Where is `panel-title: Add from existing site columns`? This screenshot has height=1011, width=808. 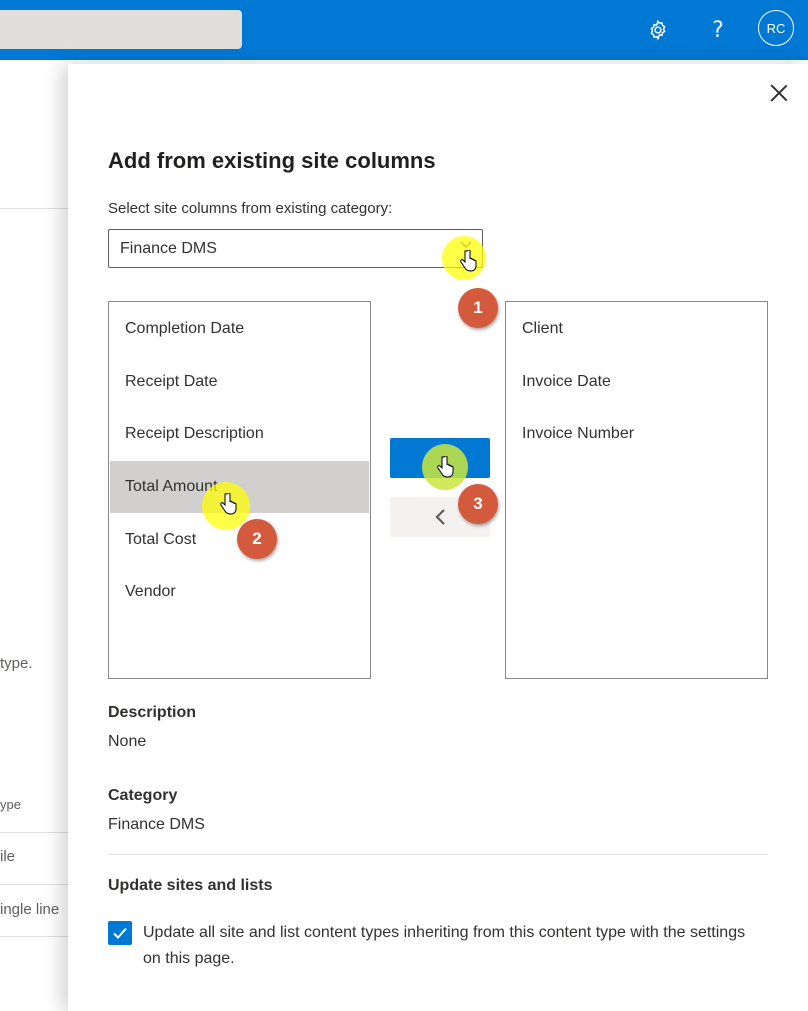
panel-title: Add from existing site columns is located at coordinates (272, 160).